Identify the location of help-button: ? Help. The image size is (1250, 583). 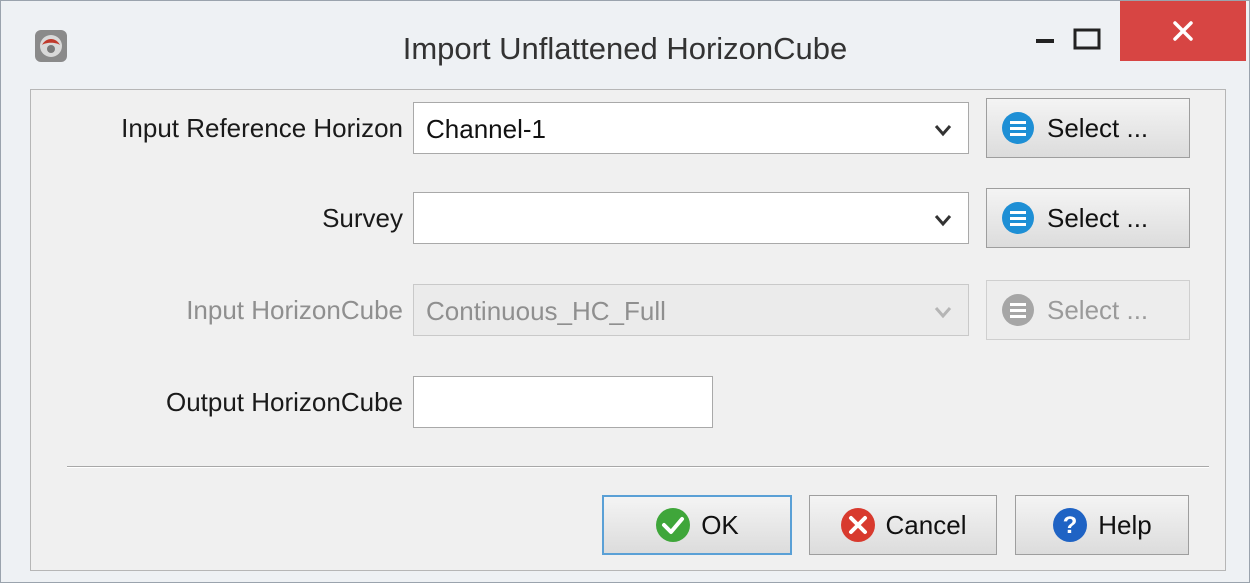
(1102, 525).